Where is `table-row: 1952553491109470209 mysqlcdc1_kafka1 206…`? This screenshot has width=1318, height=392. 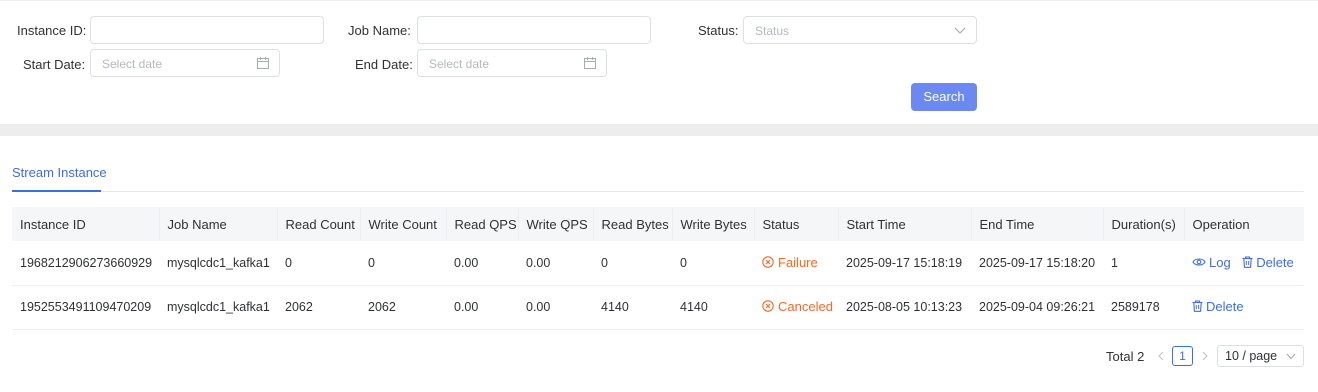 table-row: 1952553491109470209 mysqlcdc1_kafka1 206… is located at coordinates (658, 307).